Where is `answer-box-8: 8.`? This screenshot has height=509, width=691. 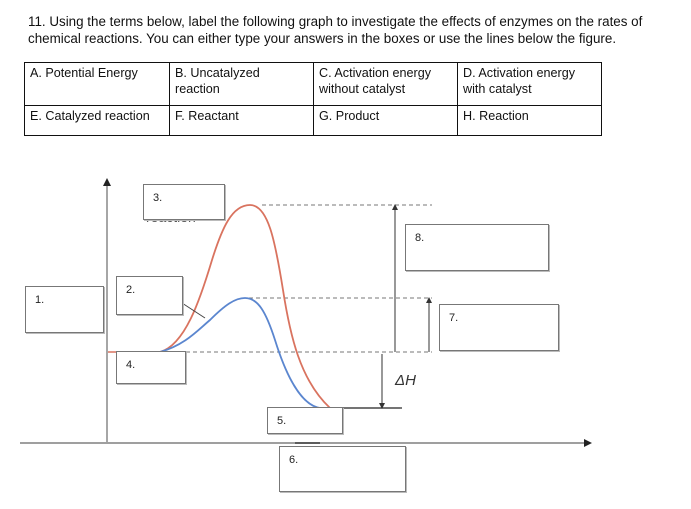 answer-box-8: 8. is located at coordinates (477, 247).